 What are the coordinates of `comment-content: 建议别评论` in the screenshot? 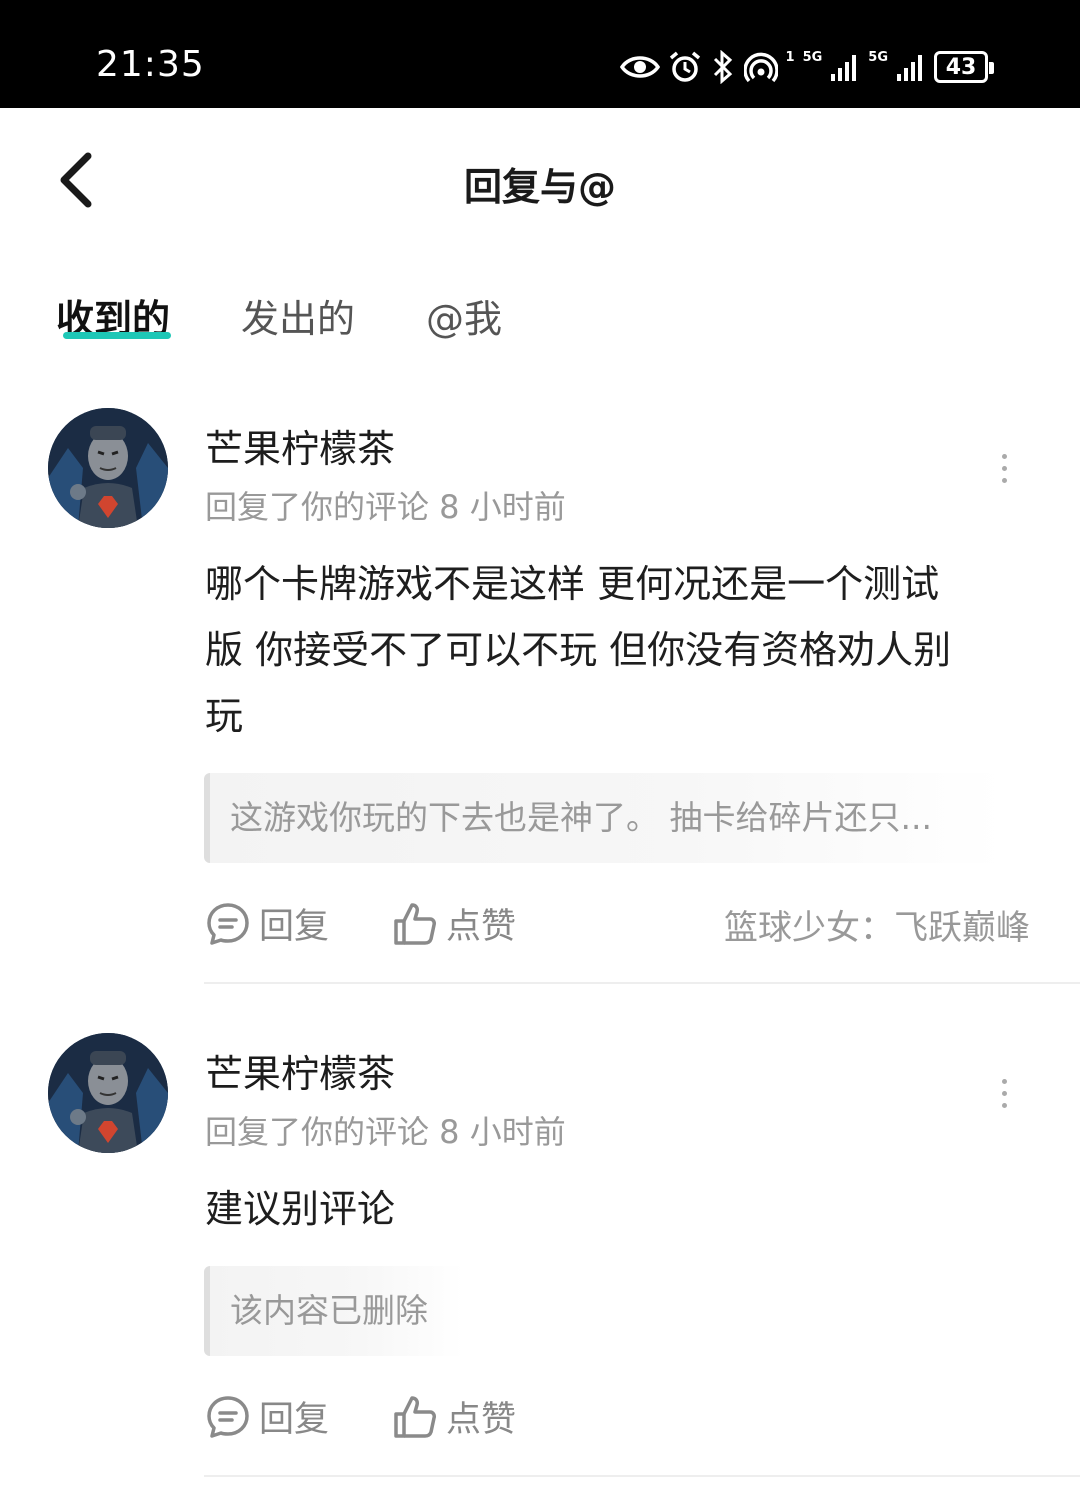 It's located at (620, 1209).